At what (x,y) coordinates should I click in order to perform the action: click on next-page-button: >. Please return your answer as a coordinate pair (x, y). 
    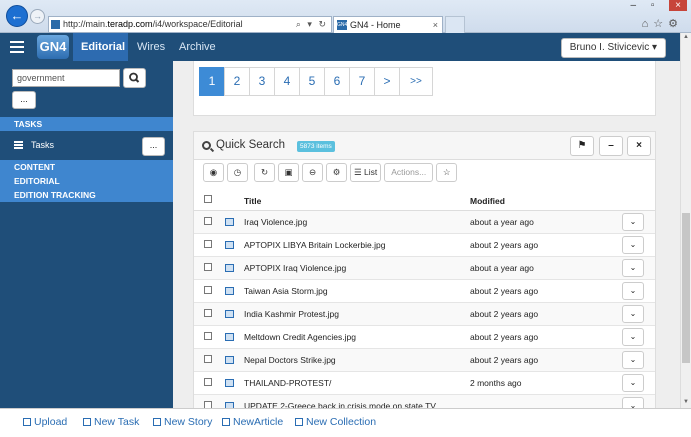
    Looking at the image, I should click on (387, 81).